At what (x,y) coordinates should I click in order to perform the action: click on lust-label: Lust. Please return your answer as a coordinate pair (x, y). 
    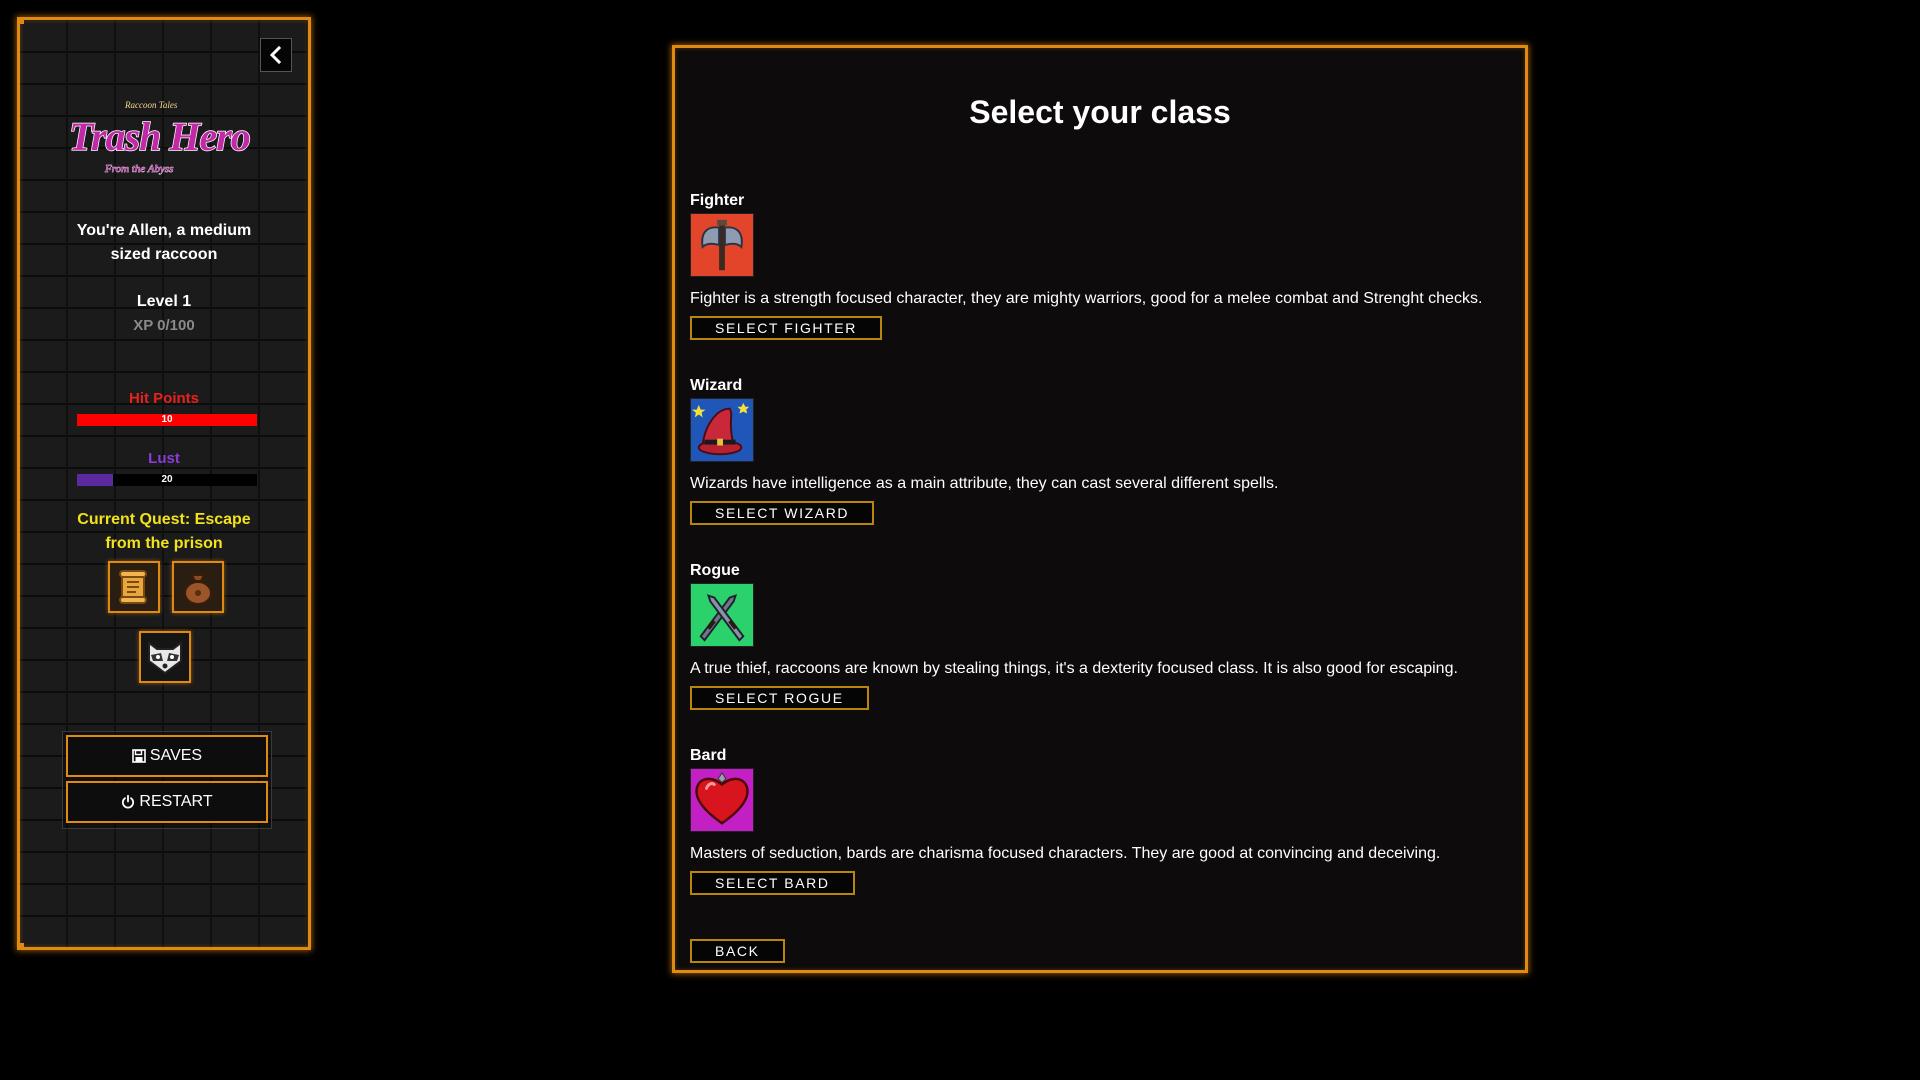
    Looking at the image, I should click on (164, 458).